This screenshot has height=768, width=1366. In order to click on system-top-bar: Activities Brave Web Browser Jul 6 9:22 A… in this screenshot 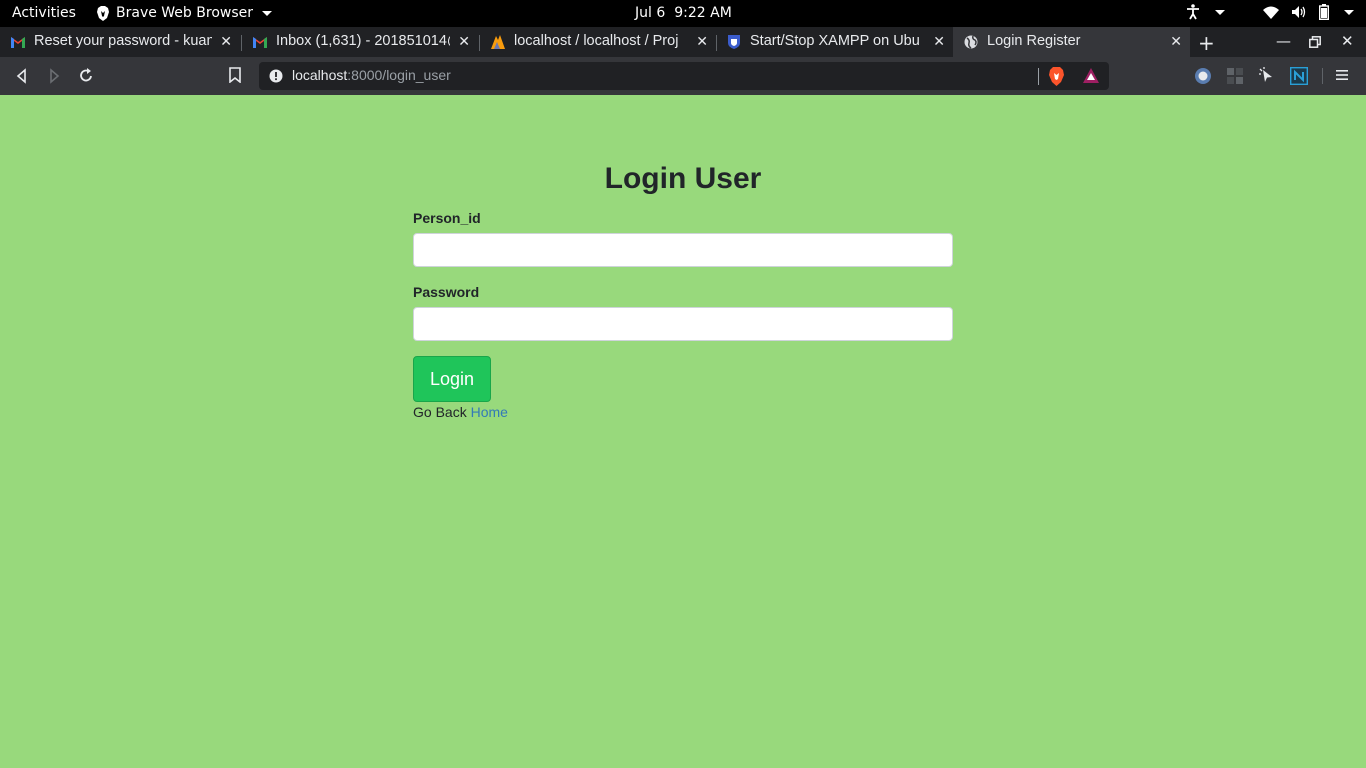, I will do `click(683, 13)`.